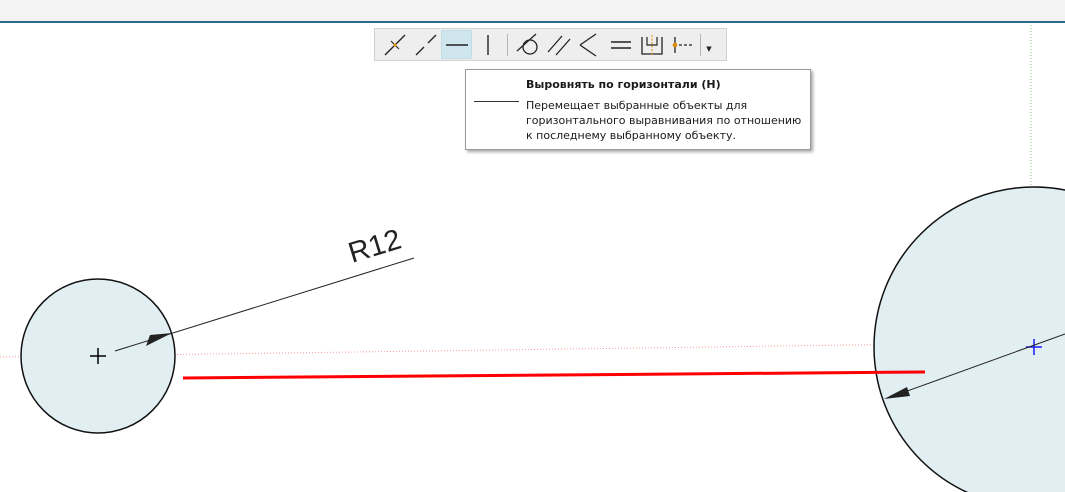 The width and height of the screenshot is (1065, 492). I want to click on tooltip-title: Выровнять по горизонтали (H), so click(623, 84).